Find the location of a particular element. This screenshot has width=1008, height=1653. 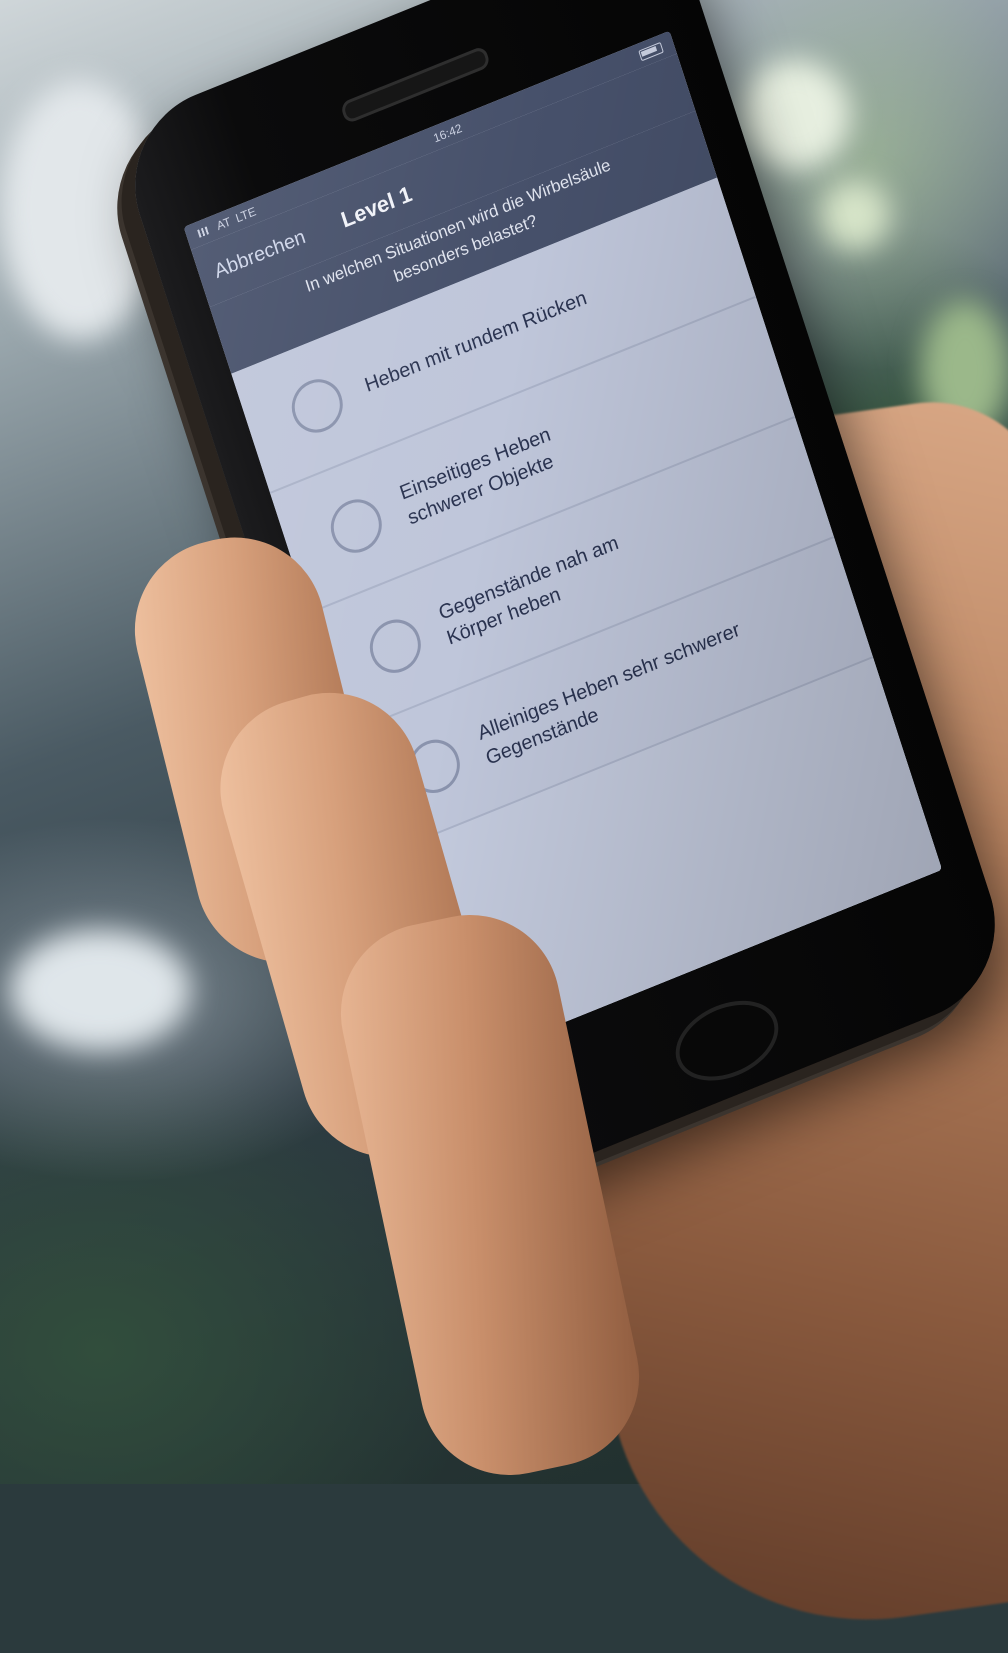

page-title: Level 1 is located at coordinates (376, 206).